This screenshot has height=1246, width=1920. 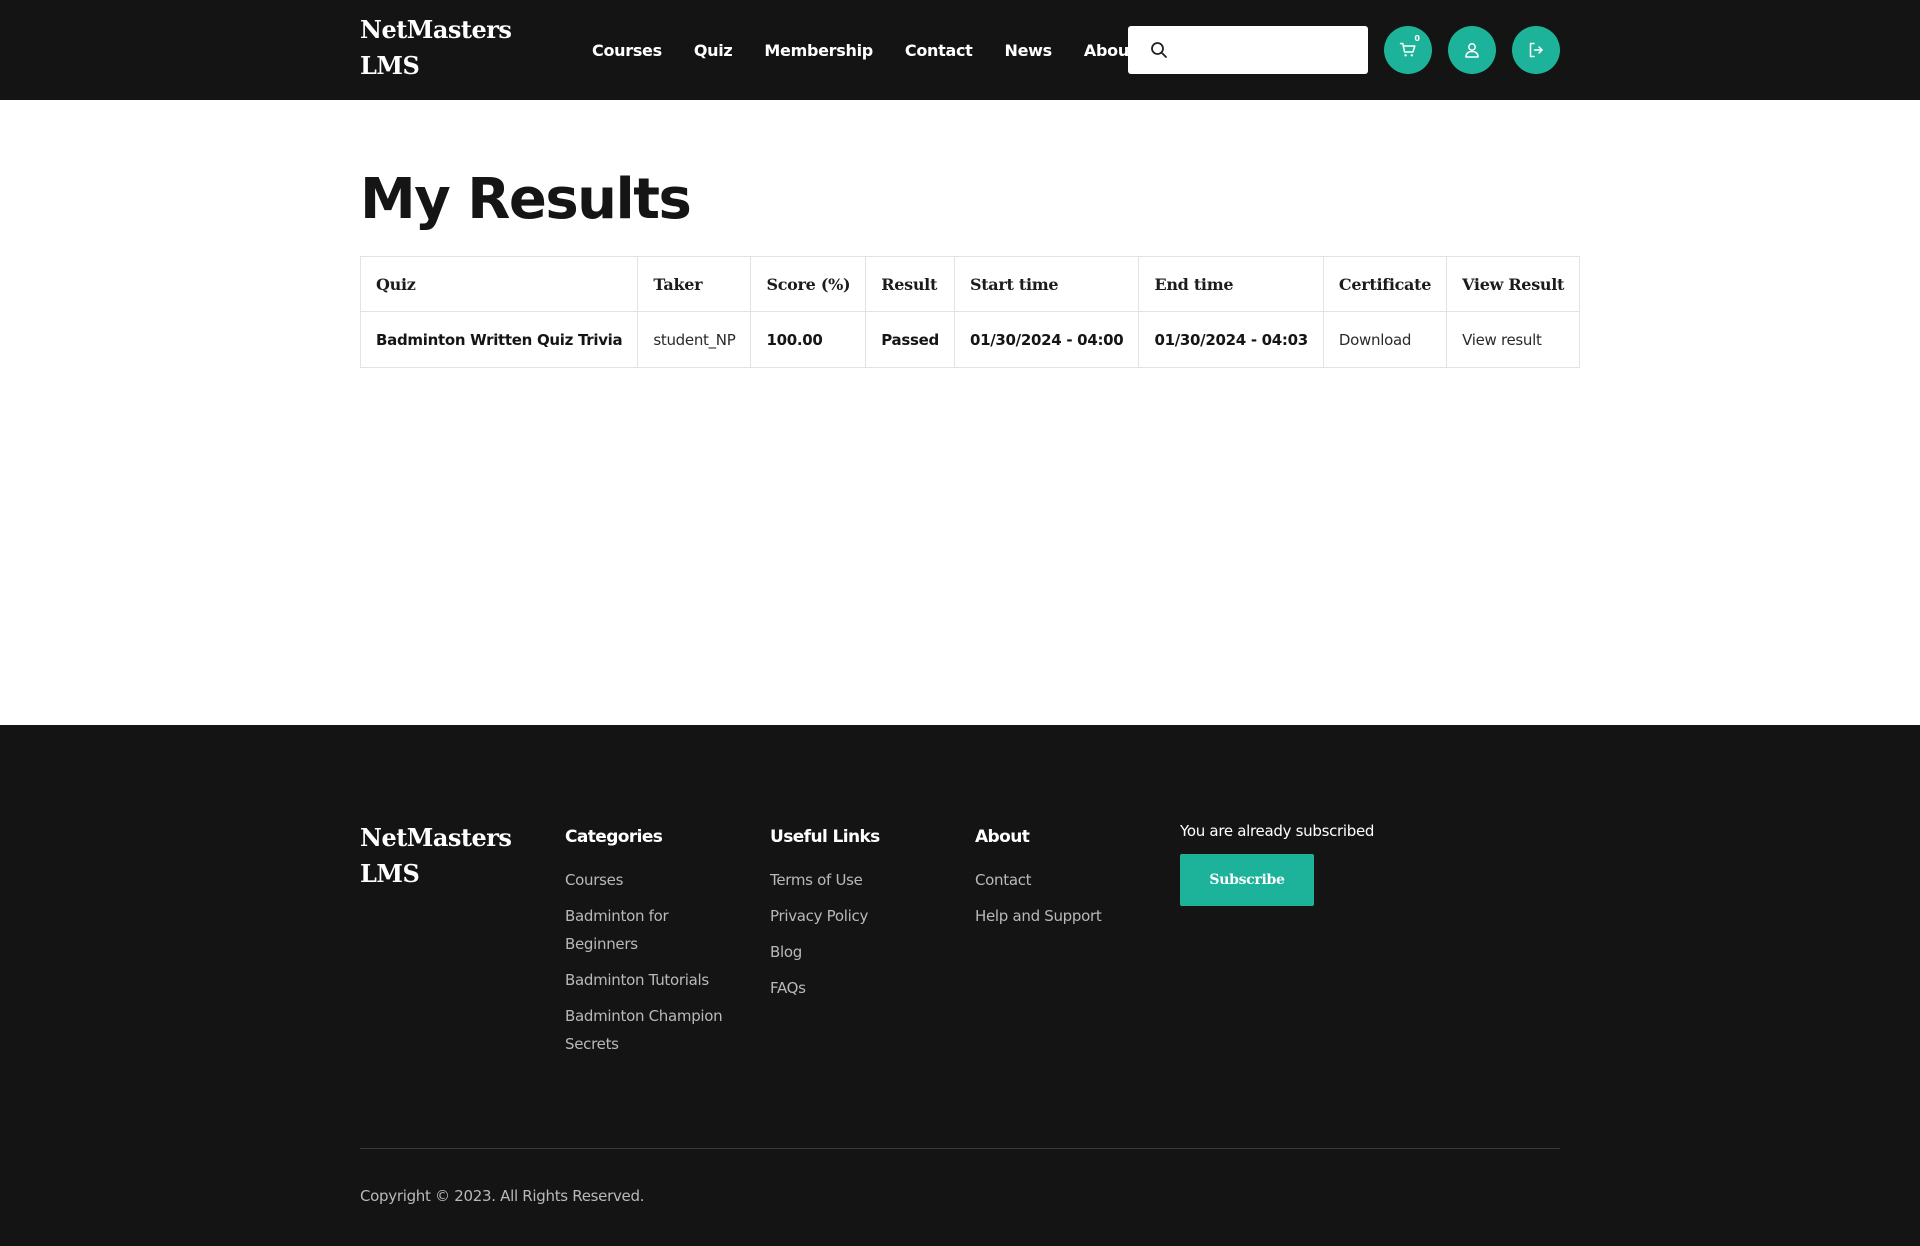 What do you see at coordinates (1385, 284) in the screenshot?
I see `col-header-certificate: Certificate` at bounding box center [1385, 284].